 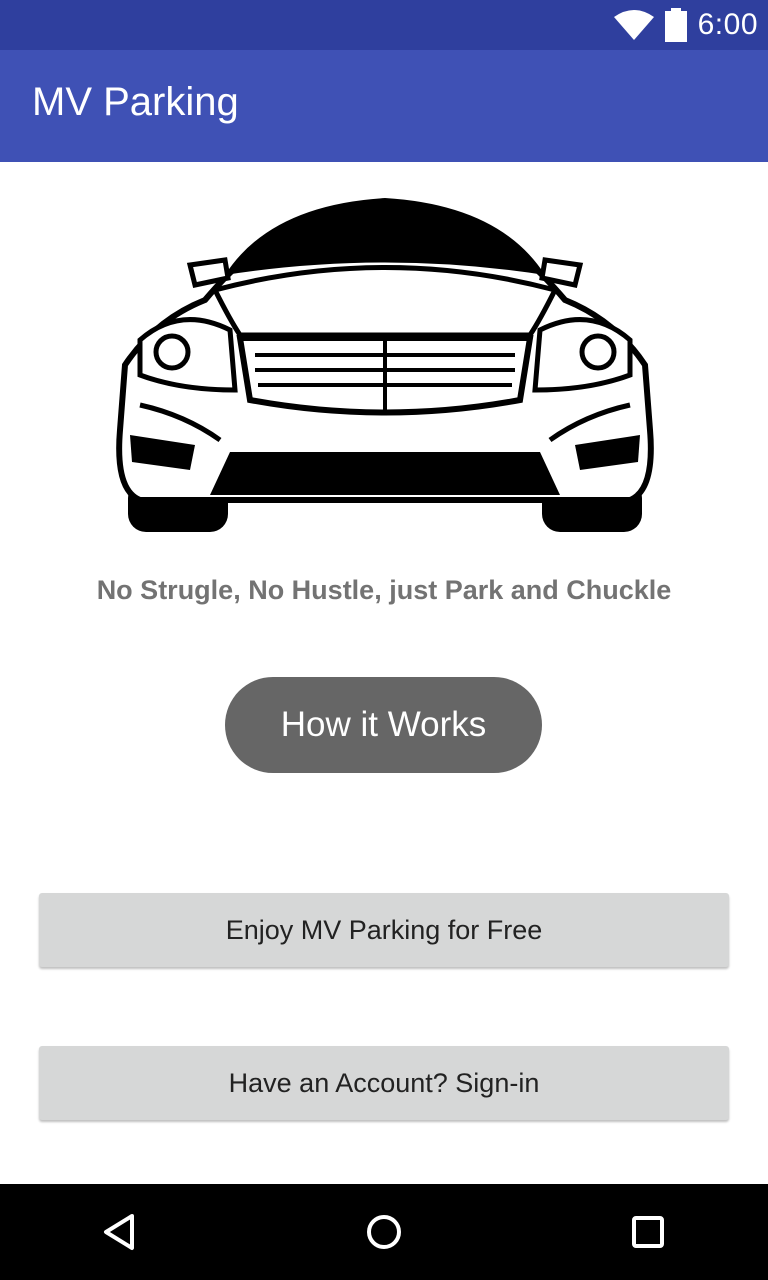 I want to click on home-icon, so click(x=384, y=1232).